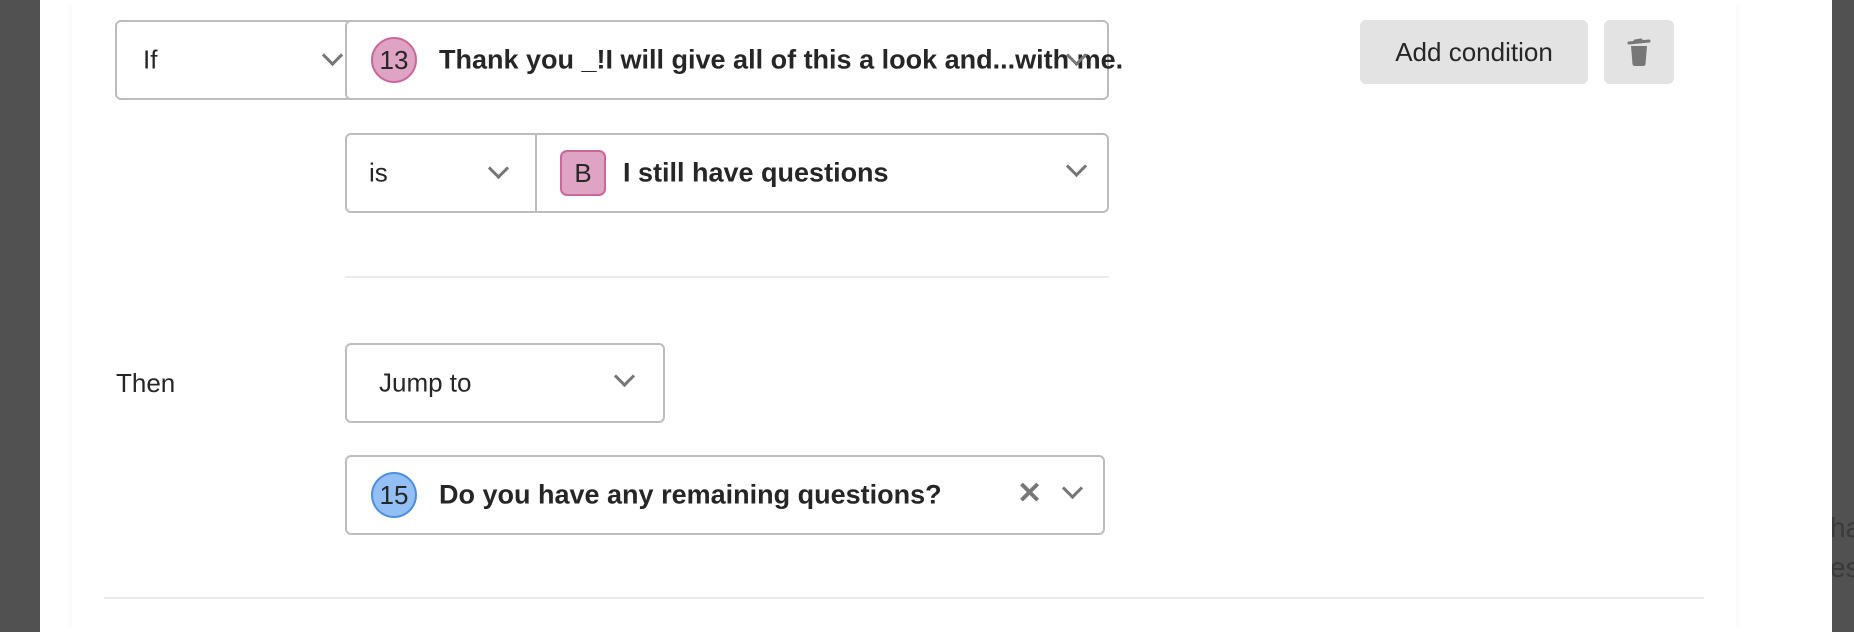 This screenshot has width=1854, height=632. I want to click on background-text: es, so click(1843, 567).